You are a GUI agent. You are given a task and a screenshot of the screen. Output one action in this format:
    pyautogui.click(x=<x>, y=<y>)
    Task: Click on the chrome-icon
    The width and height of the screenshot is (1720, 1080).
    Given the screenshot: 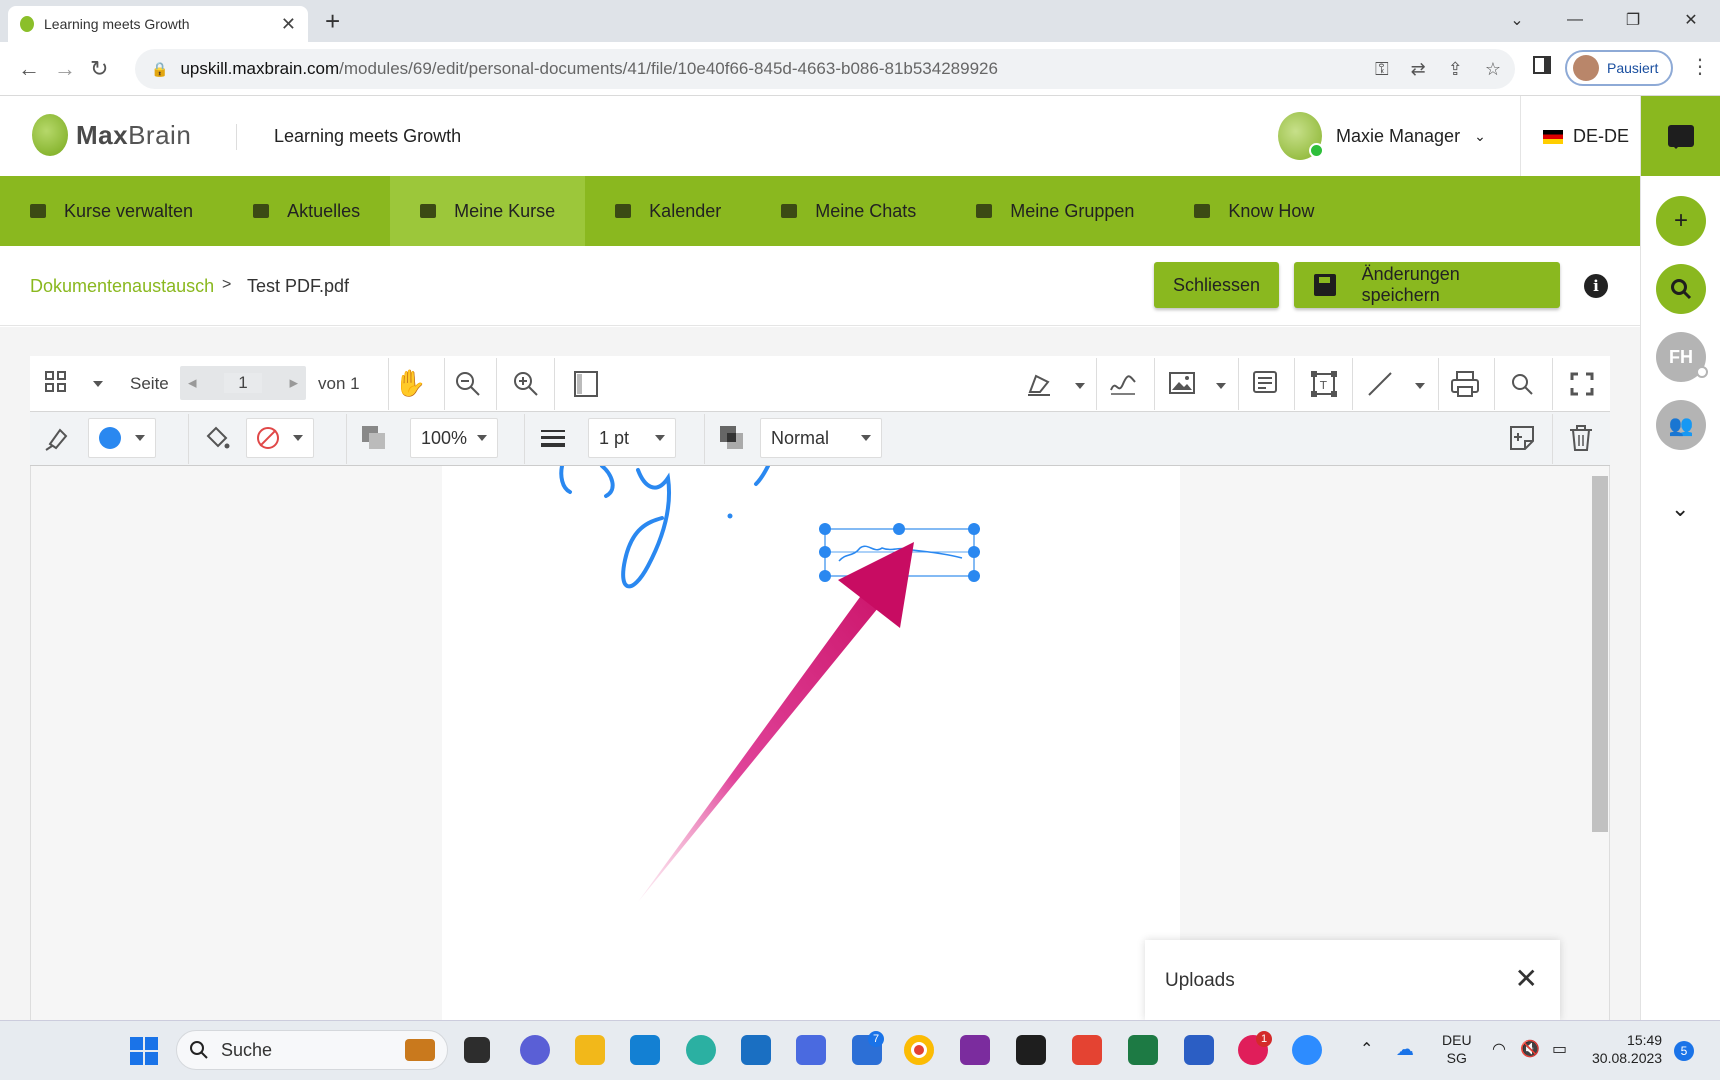 What is the action you would take?
    pyautogui.click(x=919, y=1050)
    